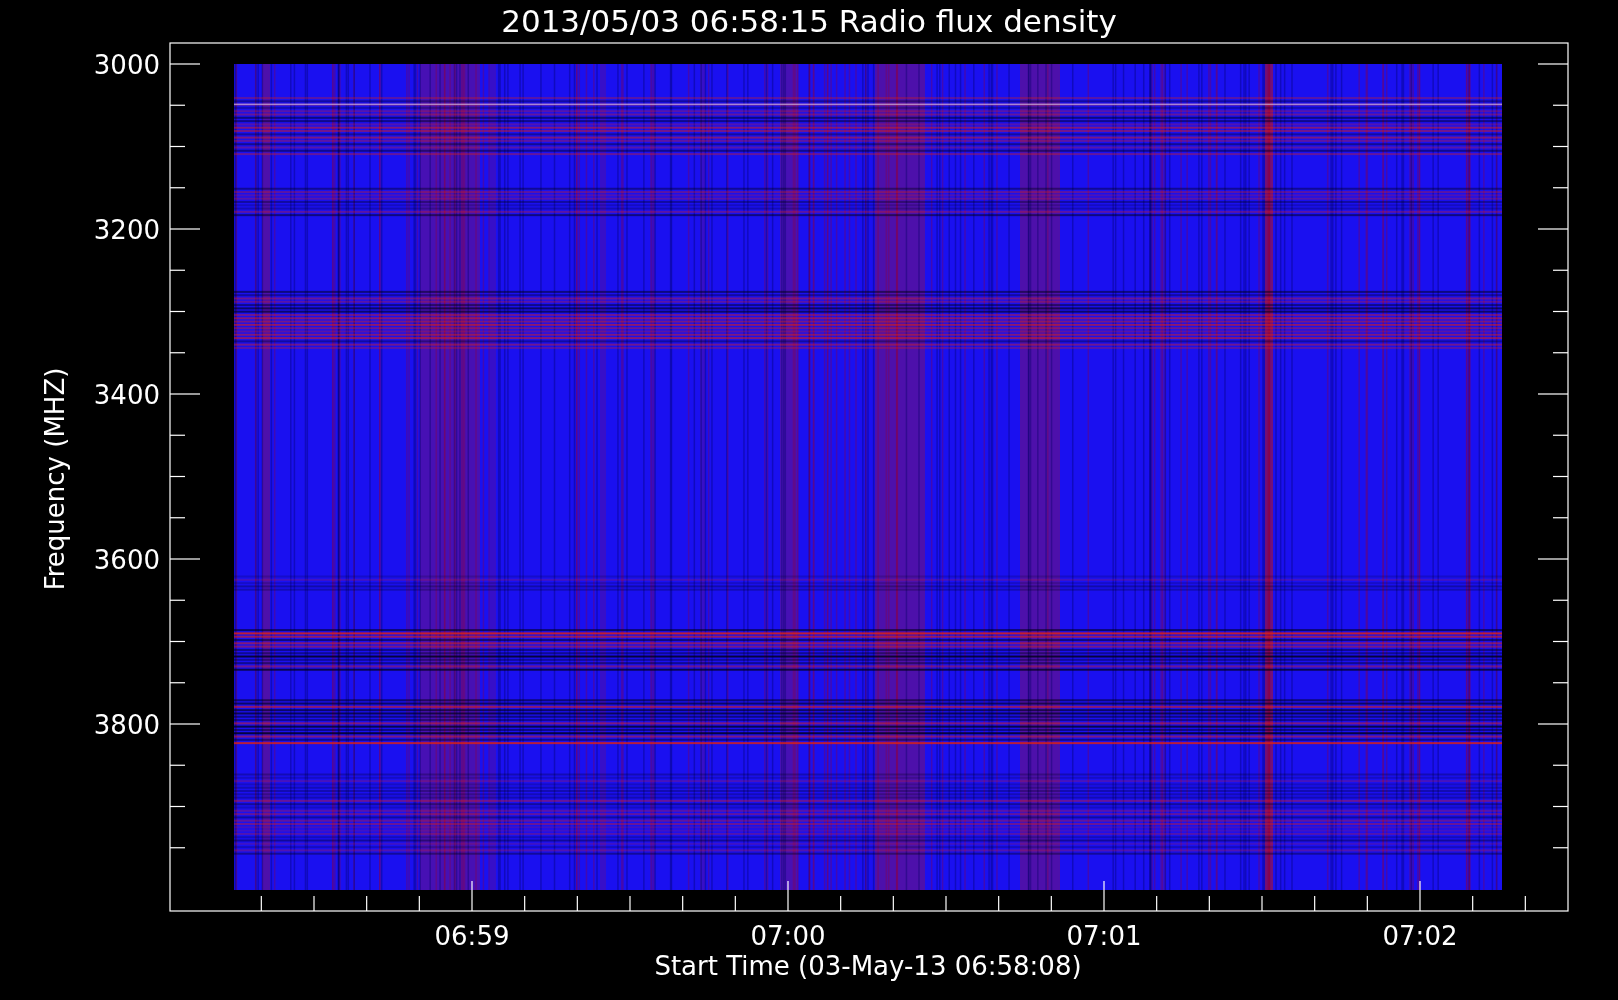 The width and height of the screenshot is (1618, 1000). What do you see at coordinates (868, 966) in the screenshot?
I see `x-axis-label: Start Time (03-May-13 06:58:08)` at bounding box center [868, 966].